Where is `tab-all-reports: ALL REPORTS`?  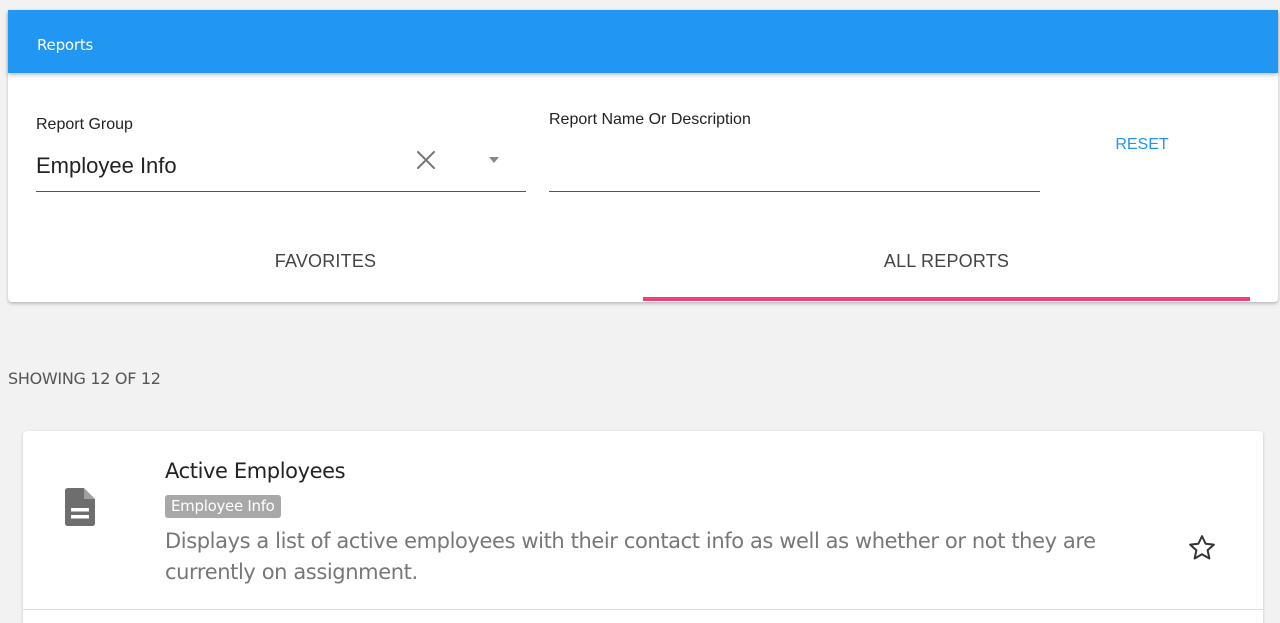
tab-all-reports: ALL REPORTS is located at coordinates (946, 261).